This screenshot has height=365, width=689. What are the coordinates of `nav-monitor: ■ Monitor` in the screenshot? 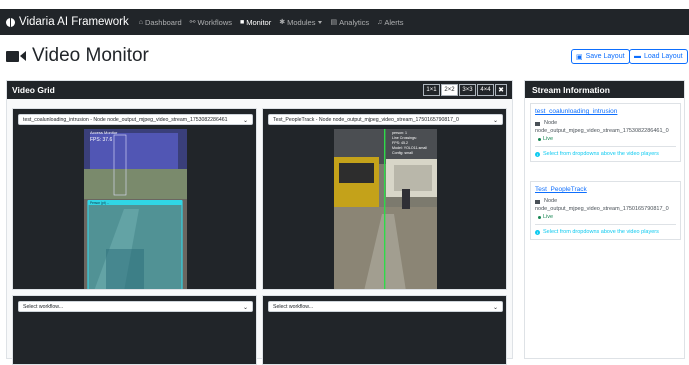 It's located at (255, 22).